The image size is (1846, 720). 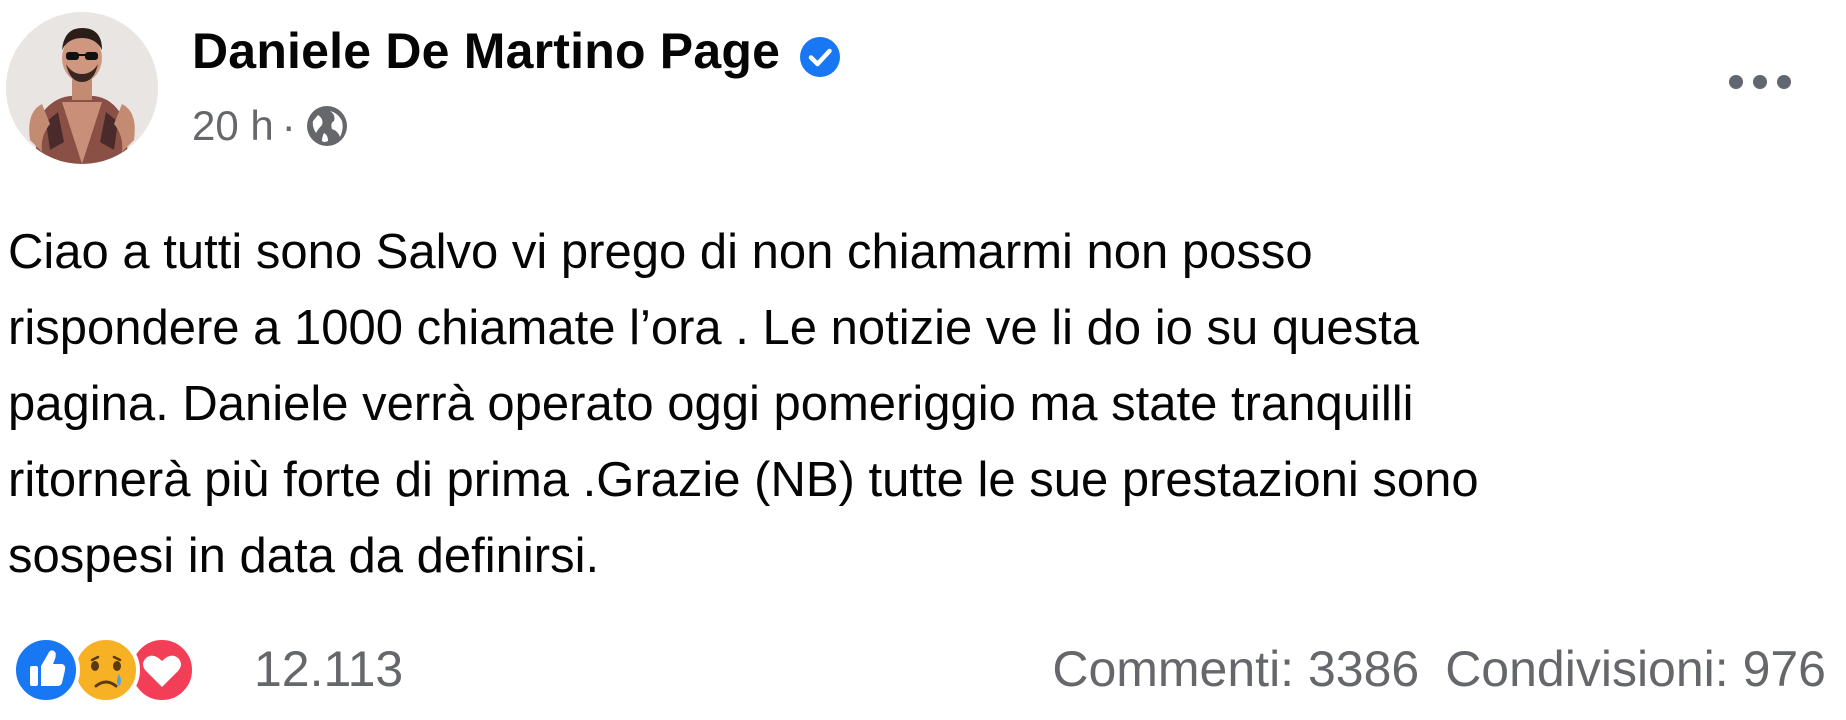 I want to click on post-time: 20 h, so click(x=233, y=126).